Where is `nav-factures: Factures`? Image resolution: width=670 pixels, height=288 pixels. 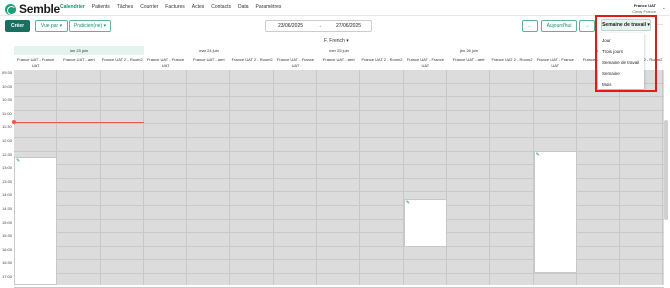
nav-factures: Factures is located at coordinates (174, 7).